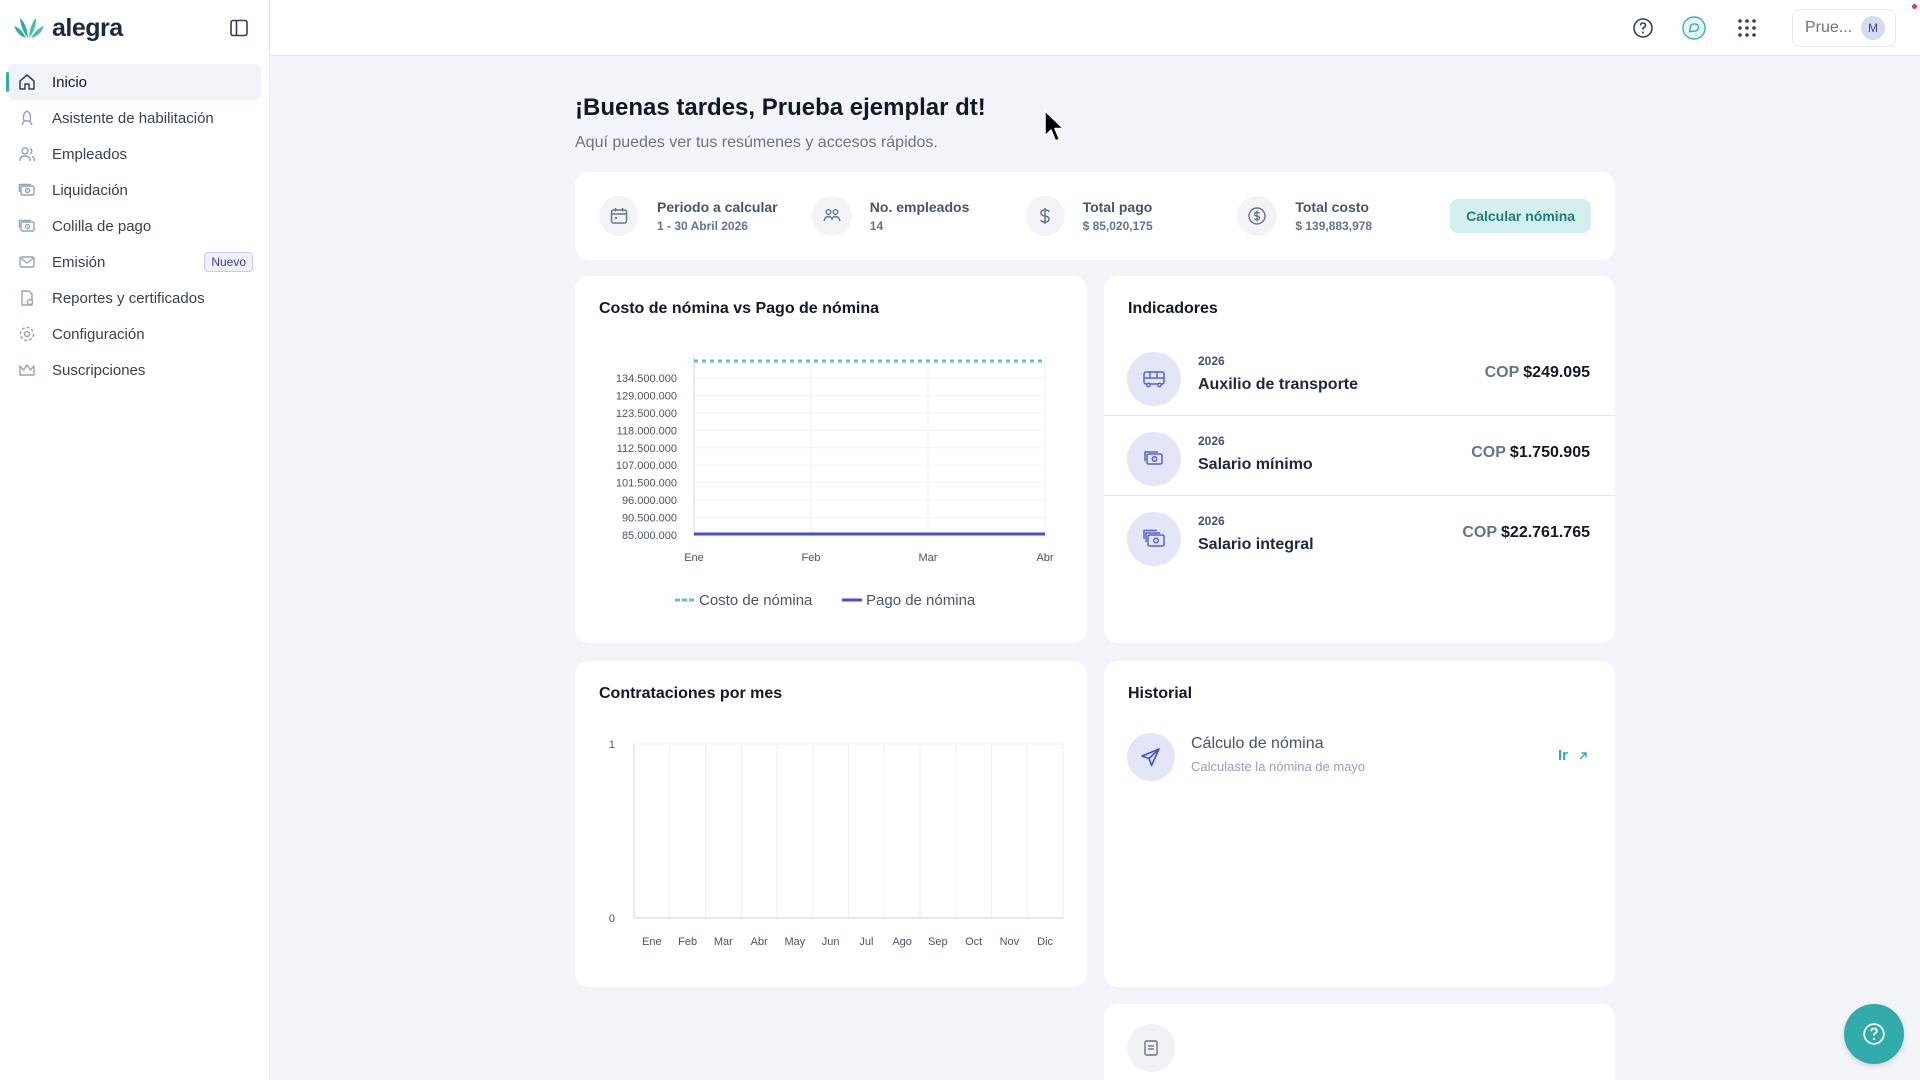 Image resolution: width=1920 pixels, height=1080 pixels. Describe the element at coordinates (831, 216) in the screenshot. I see `people-icon` at that location.